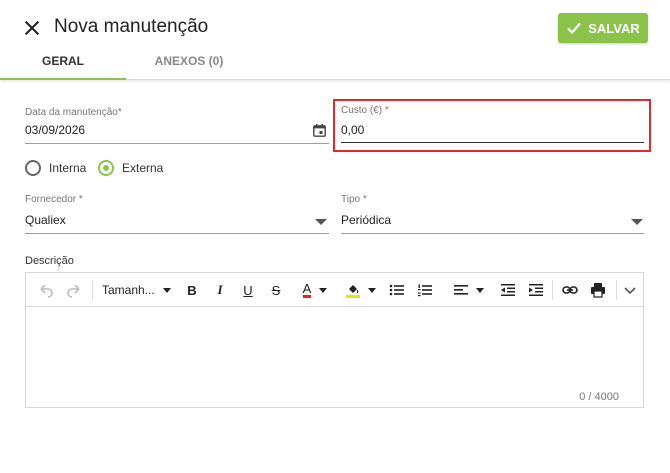 The height and width of the screenshot is (473, 670). What do you see at coordinates (361, 290) in the screenshot?
I see `highlight-color-button` at bounding box center [361, 290].